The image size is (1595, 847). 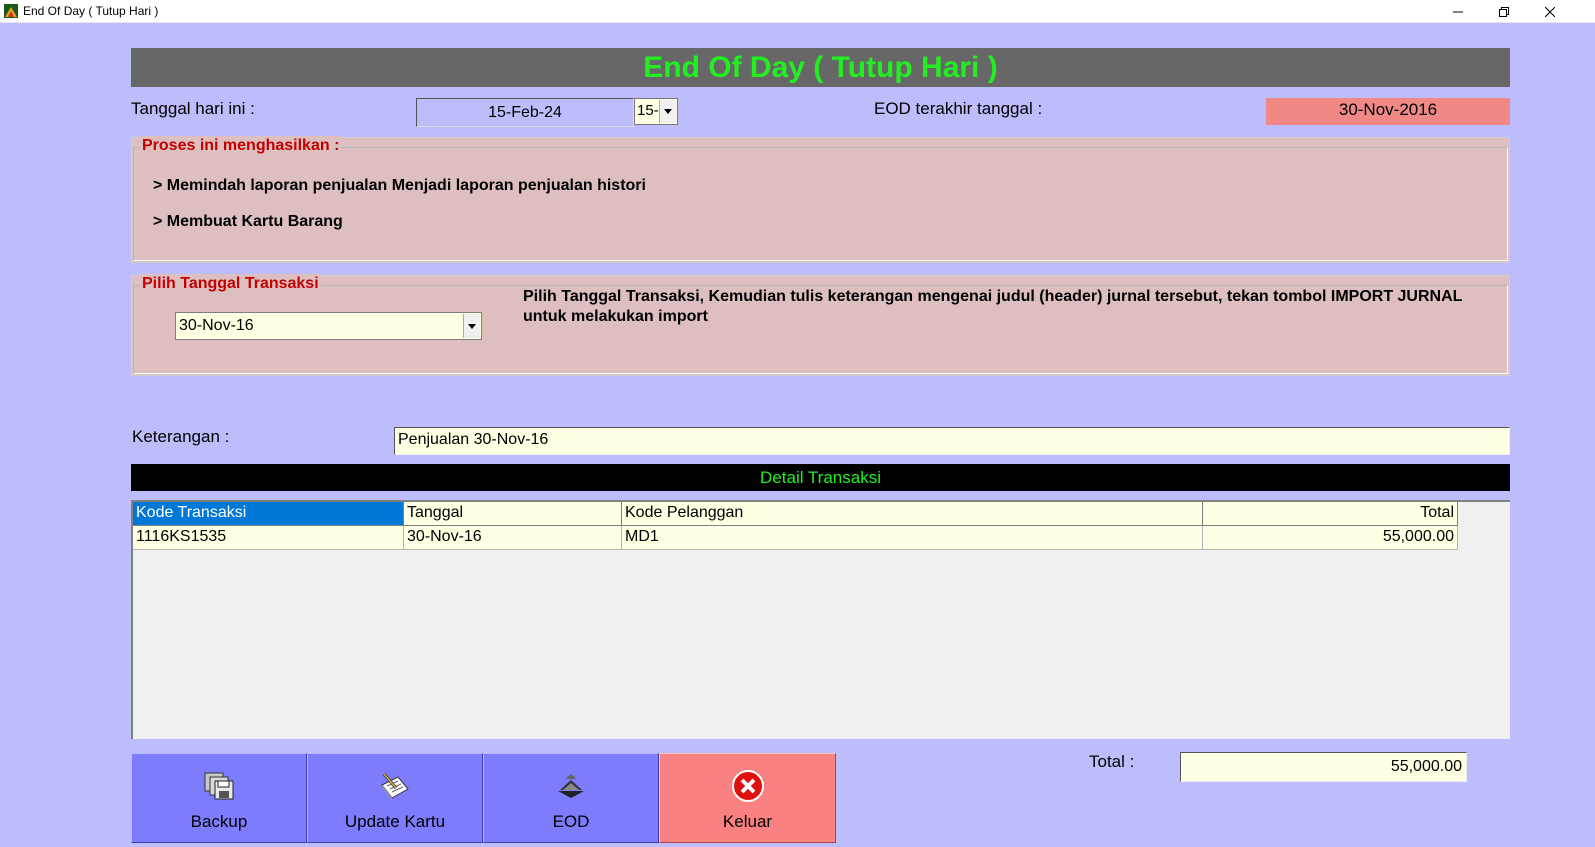 I want to click on notepad-pencil-icon, so click(x=395, y=786).